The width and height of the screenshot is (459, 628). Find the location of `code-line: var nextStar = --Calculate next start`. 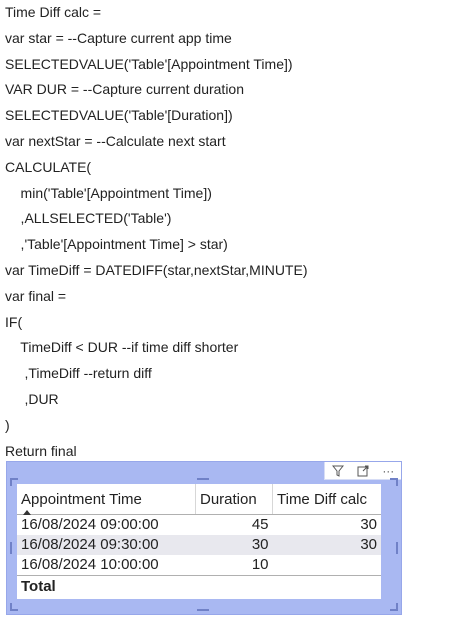

code-line: var nextStar = --Calculate next start is located at coordinates (115, 140).